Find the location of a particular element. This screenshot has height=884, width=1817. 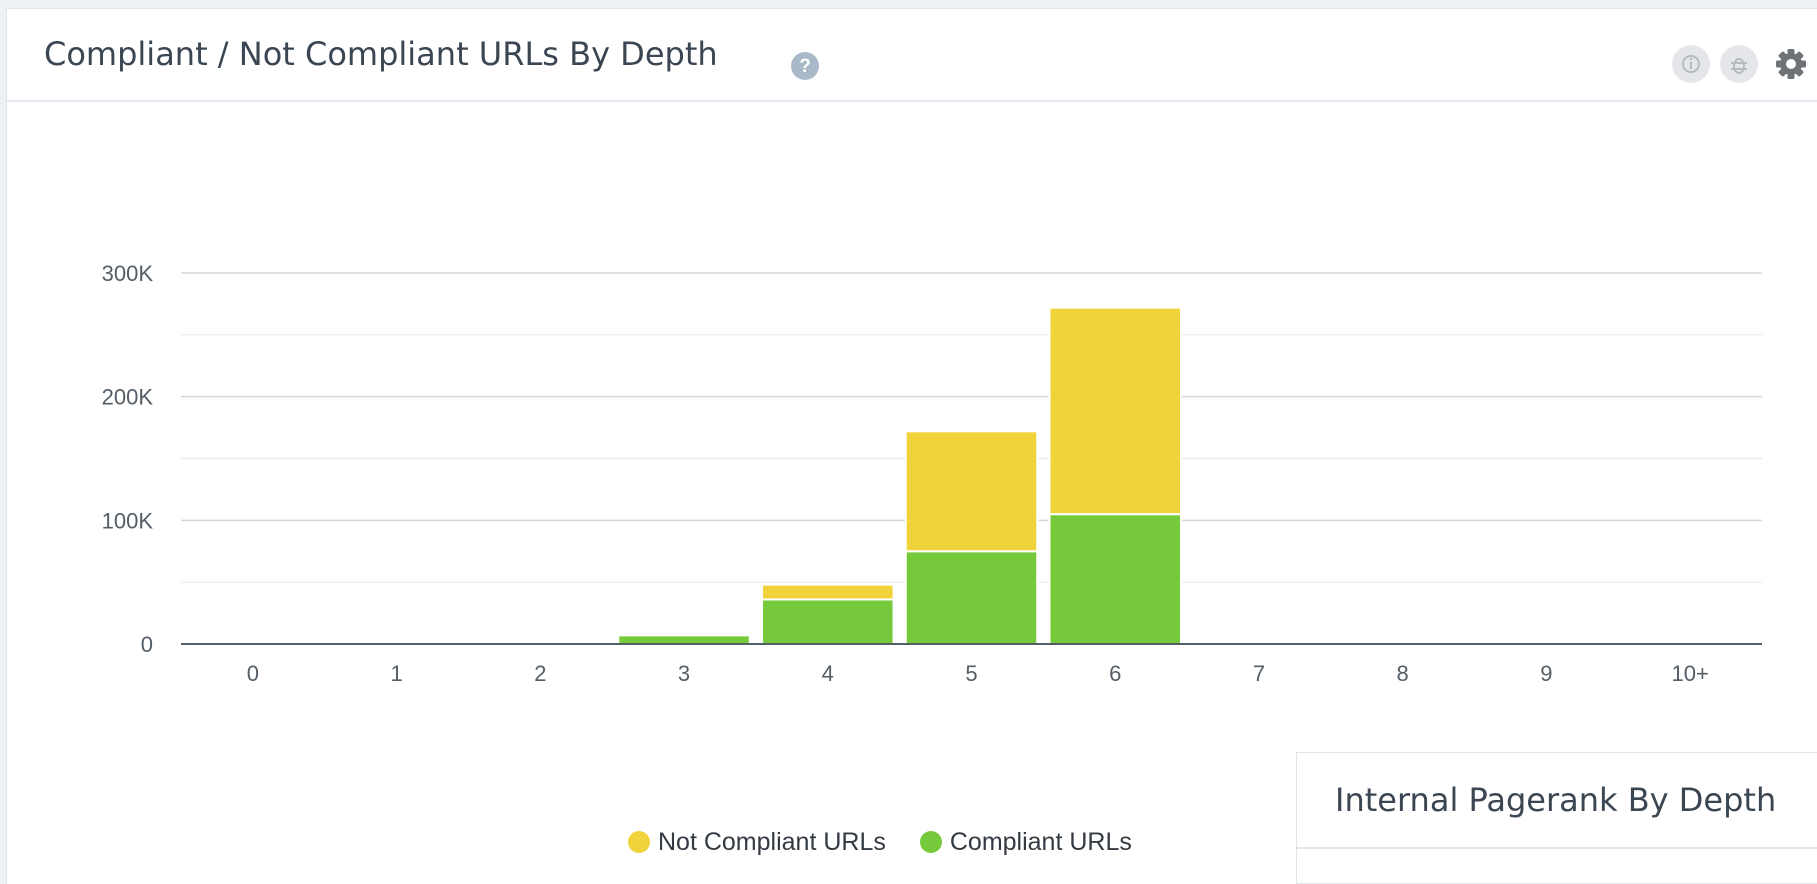

legend-label-compliant: Compliant URLs is located at coordinates (1040, 841).